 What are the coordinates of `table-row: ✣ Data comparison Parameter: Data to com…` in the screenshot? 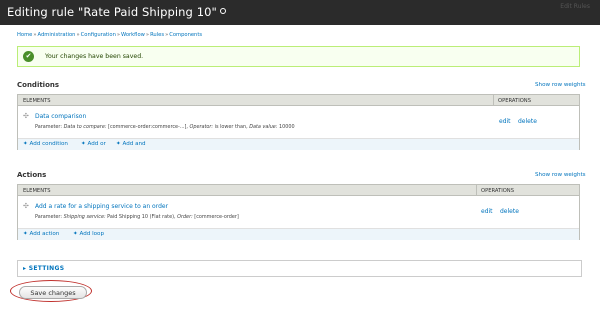 It's located at (298, 122).